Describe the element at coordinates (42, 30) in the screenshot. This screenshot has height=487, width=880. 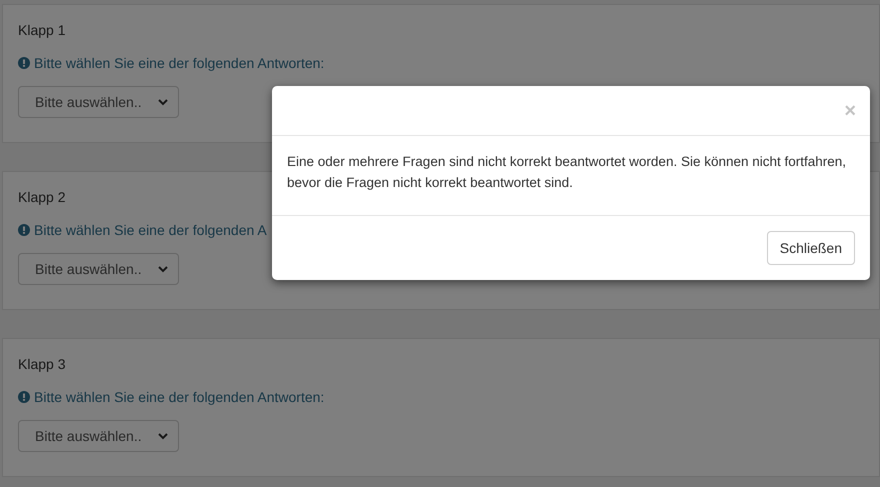
I see `question-title: Klapp 1` at that location.